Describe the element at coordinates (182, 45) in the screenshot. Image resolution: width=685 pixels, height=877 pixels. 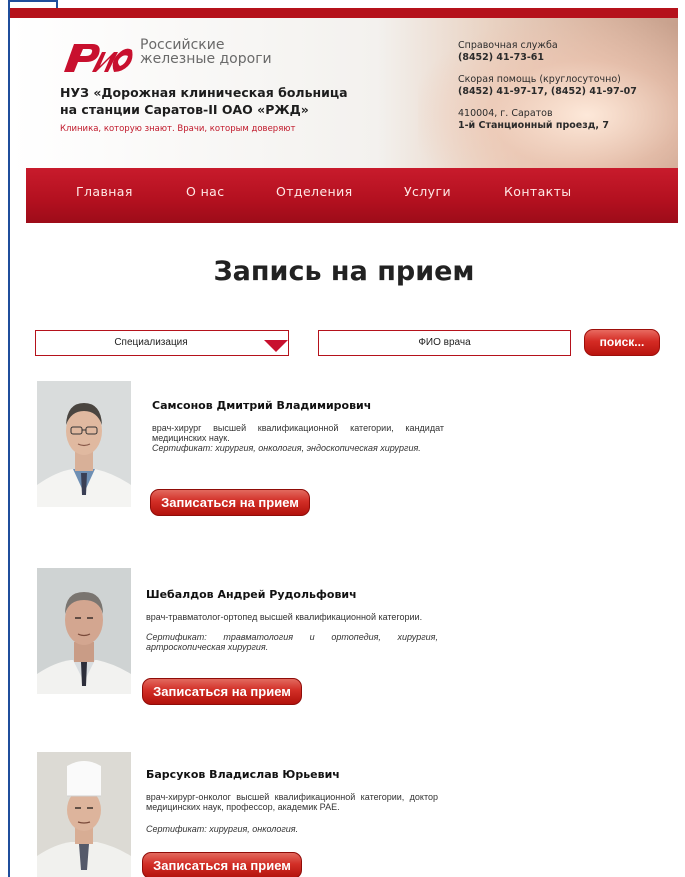
I see `logo-text-line1: Российские` at that location.